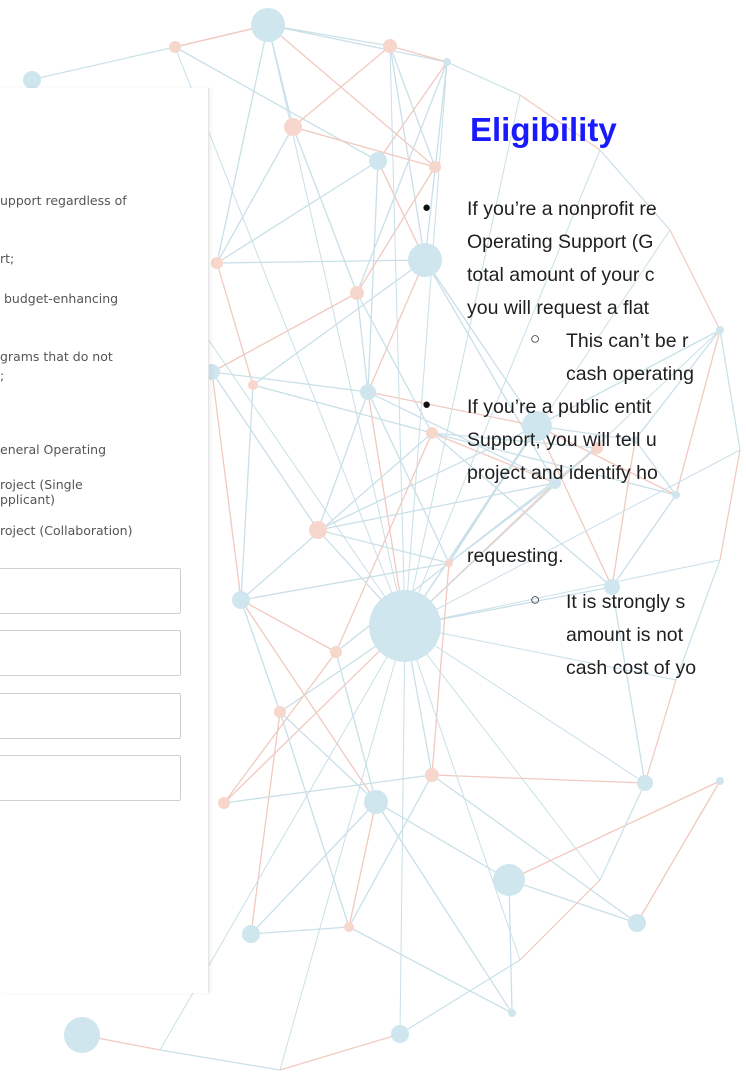 The width and height of the screenshot is (746, 1080). Describe the element at coordinates (104, 449) in the screenshot. I see `form-option-general-operating: eneral Operating` at that location.